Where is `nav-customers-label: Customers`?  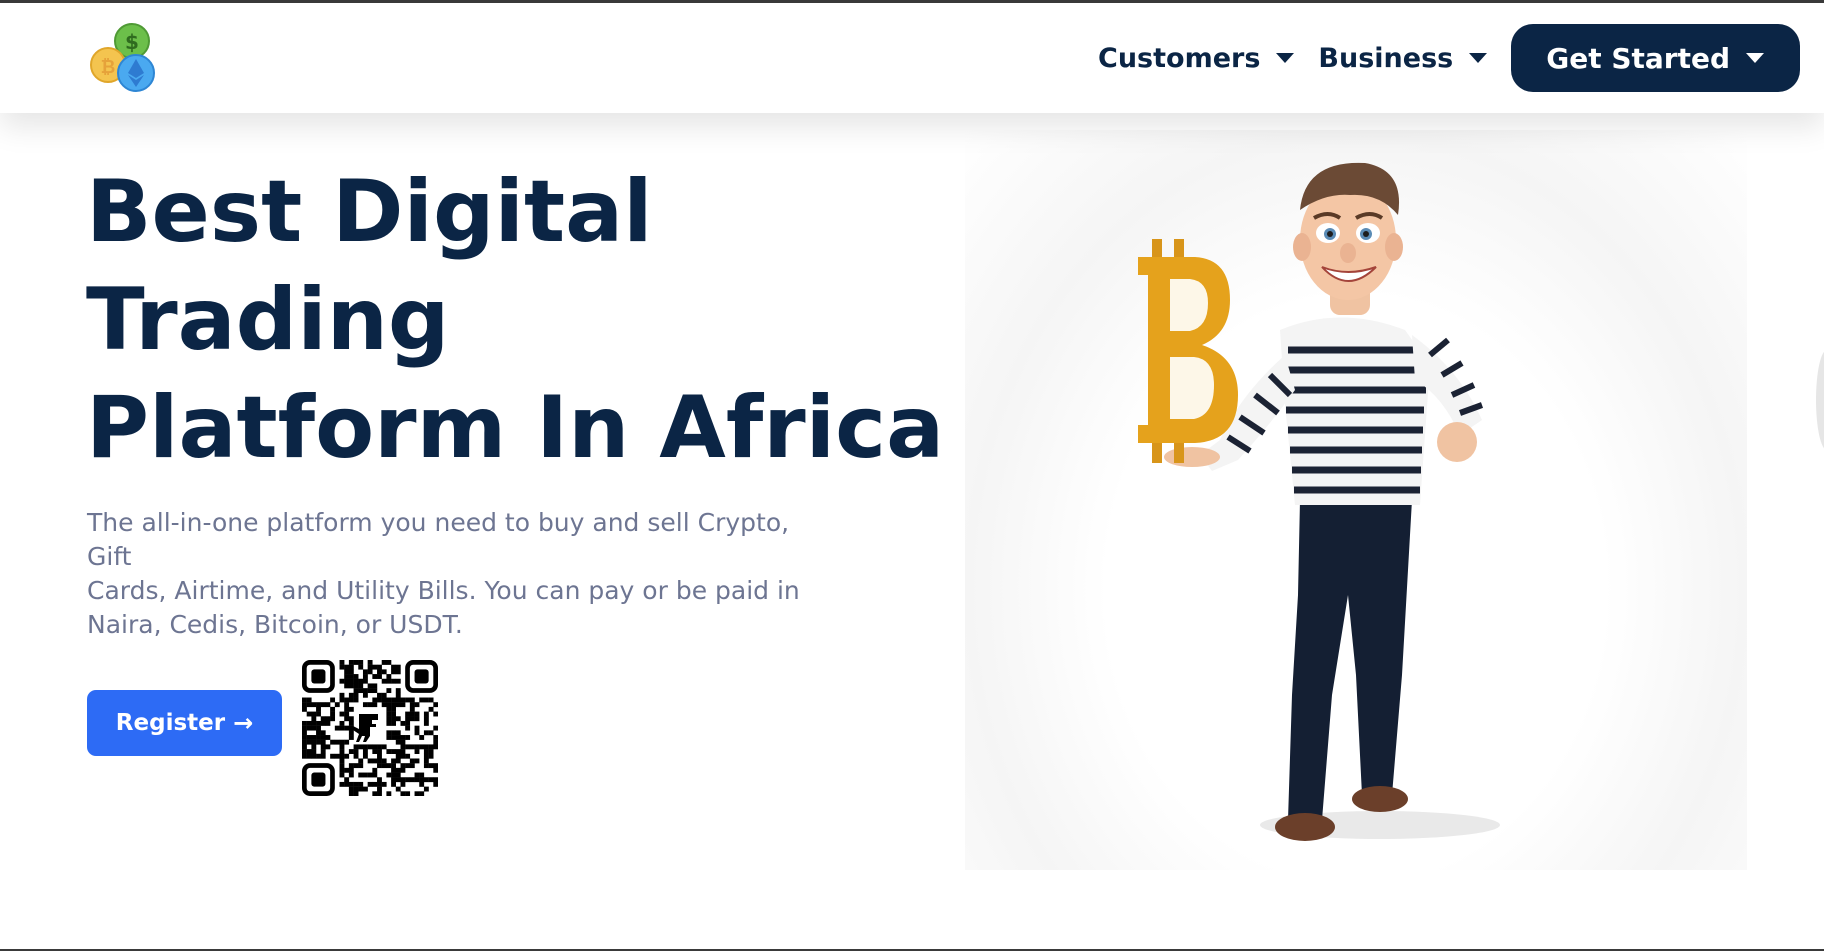
nav-customers-label: Customers is located at coordinates (1179, 58).